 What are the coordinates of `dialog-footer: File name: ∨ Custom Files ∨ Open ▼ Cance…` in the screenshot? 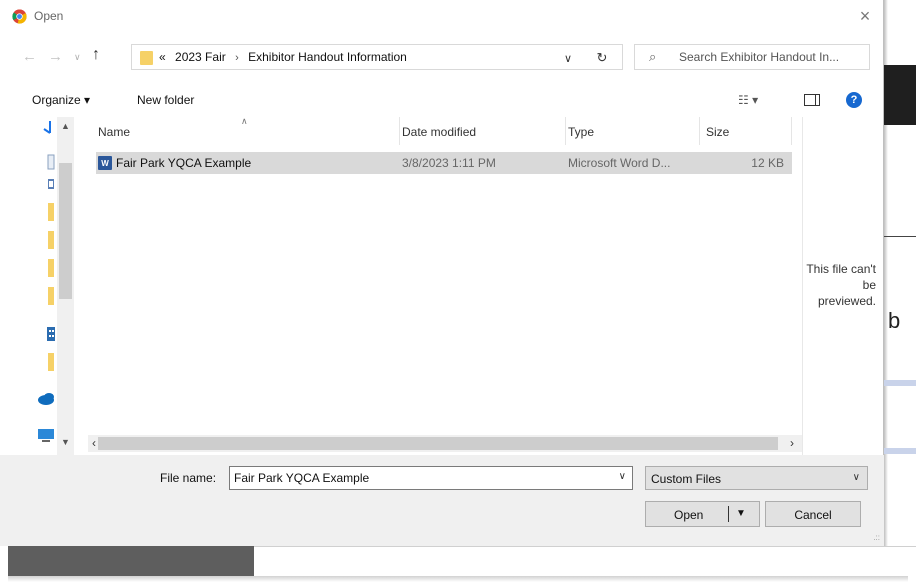 It's located at (442, 500).